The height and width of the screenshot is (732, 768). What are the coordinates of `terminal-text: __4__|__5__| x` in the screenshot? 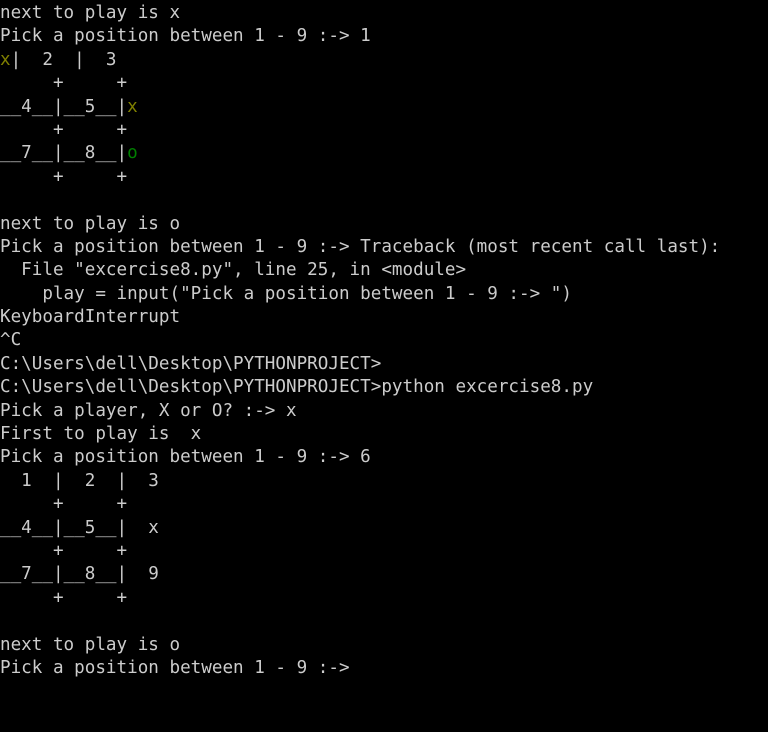 It's located at (79, 527).